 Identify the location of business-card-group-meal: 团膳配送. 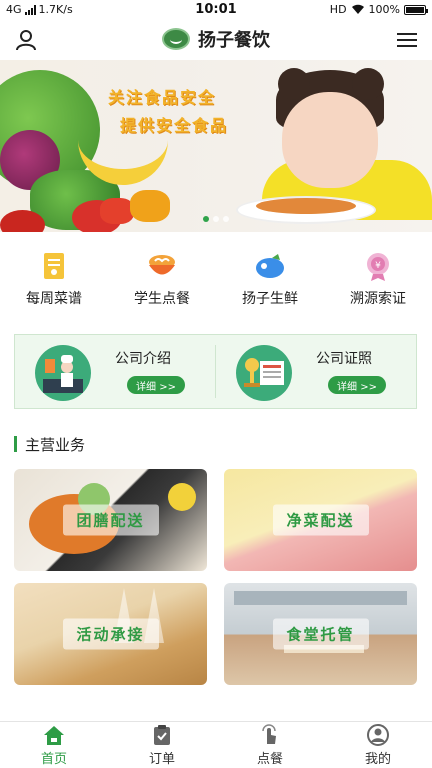
(110, 520).